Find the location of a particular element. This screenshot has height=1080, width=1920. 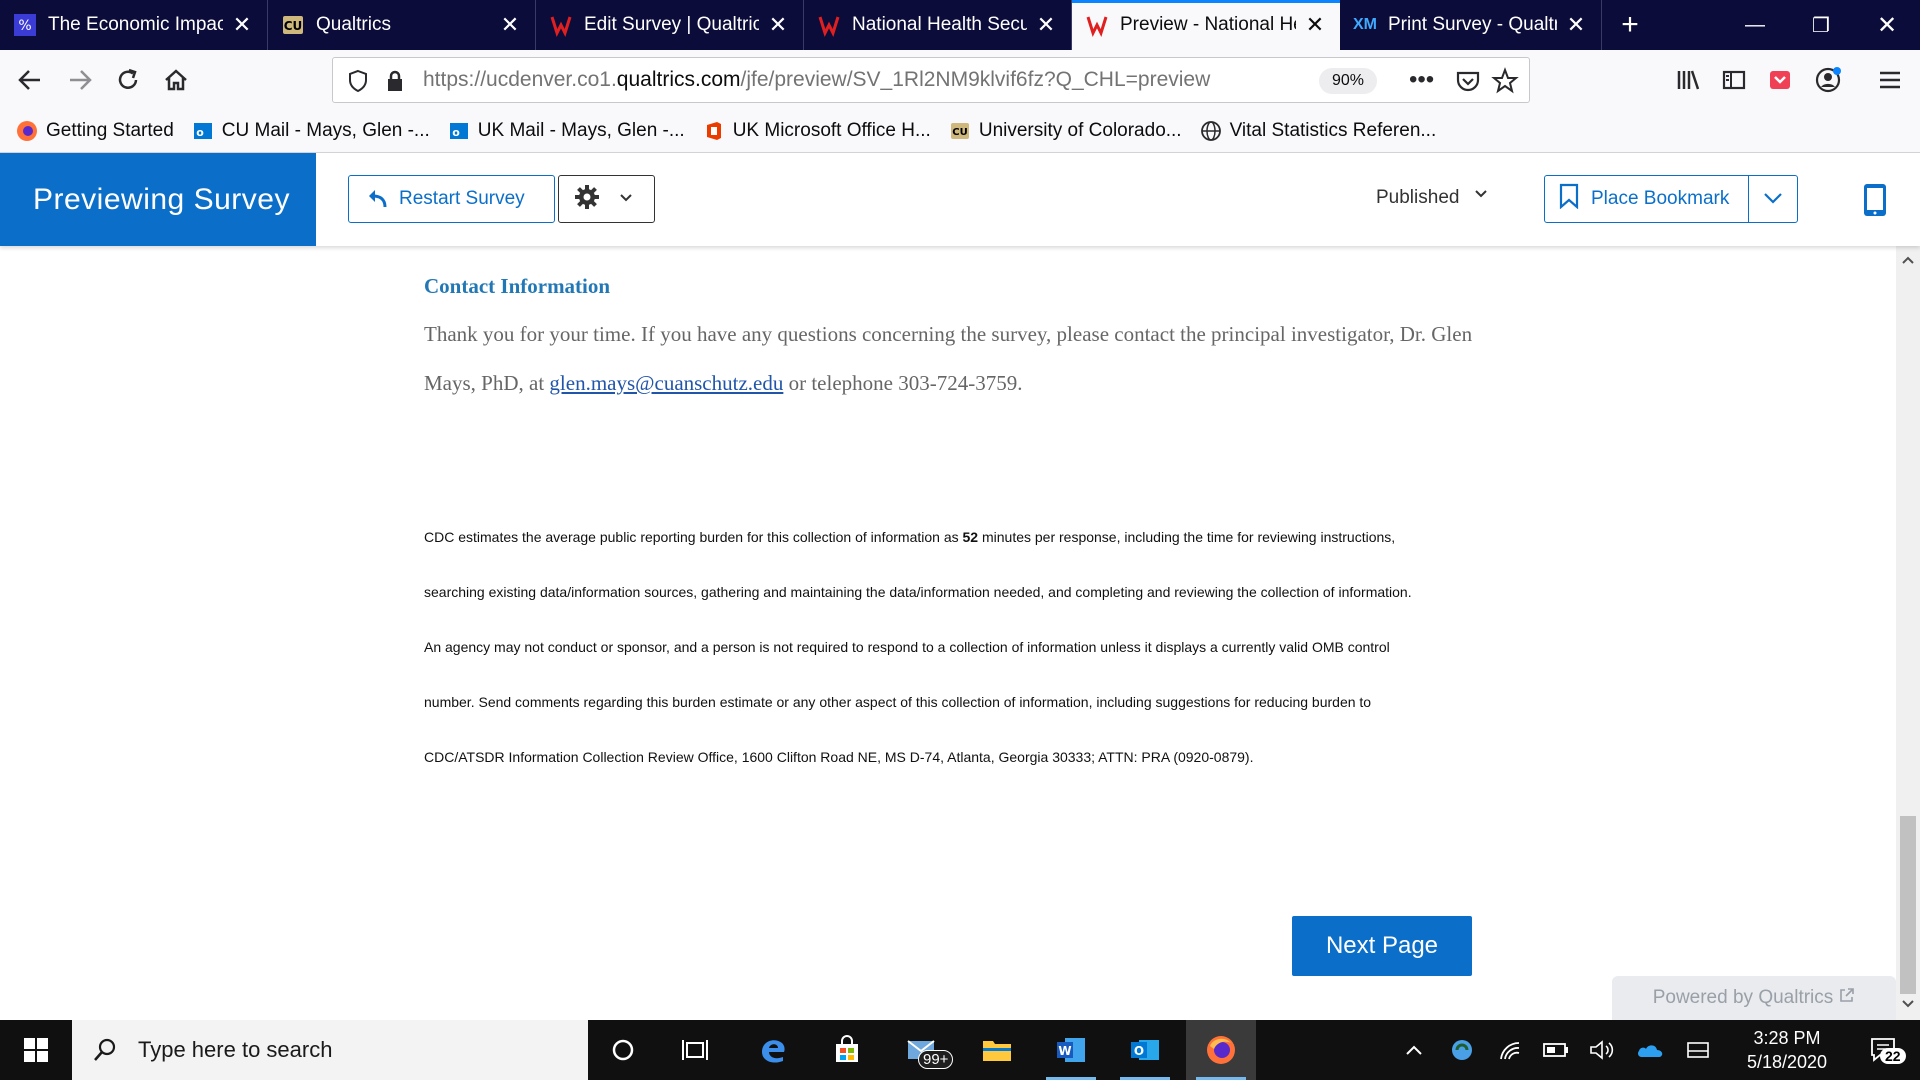

svg-text: o is located at coordinates (200, 132).